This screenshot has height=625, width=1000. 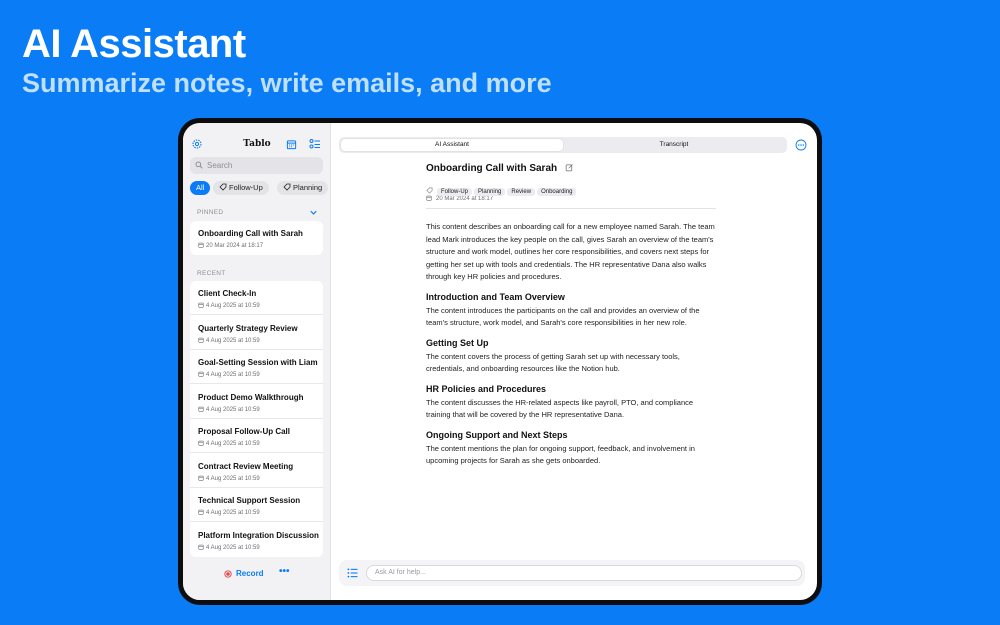 What do you see at coordinates (490, 192) in the screenshot?
I see `tag: Planning` at bounding box center [490, 192].